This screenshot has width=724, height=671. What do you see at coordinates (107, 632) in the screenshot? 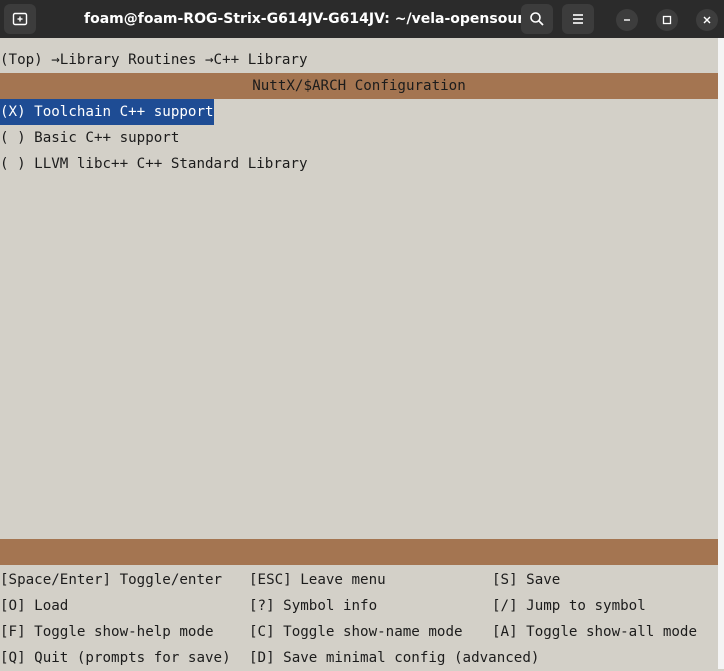
I see `key-toggle-show-help: [F] Toggle show-help mode` at bounding box center [107, 632].